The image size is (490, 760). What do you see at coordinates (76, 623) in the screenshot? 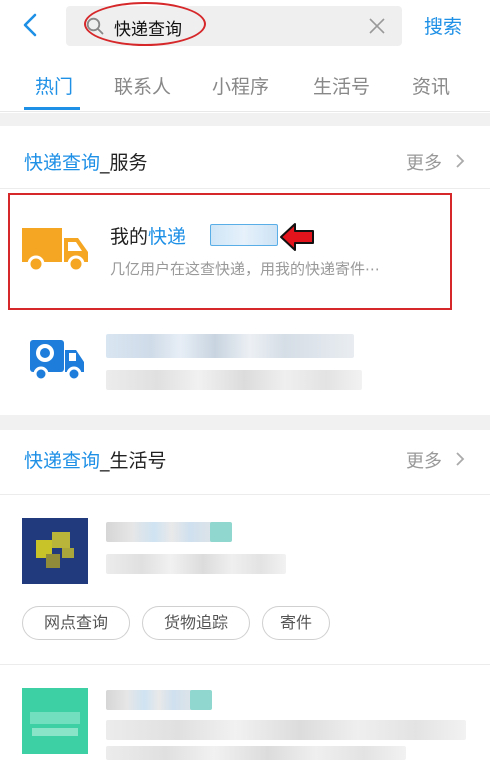
I see `chip-branch-query: 网点查询` at bounding box center [76, 623].